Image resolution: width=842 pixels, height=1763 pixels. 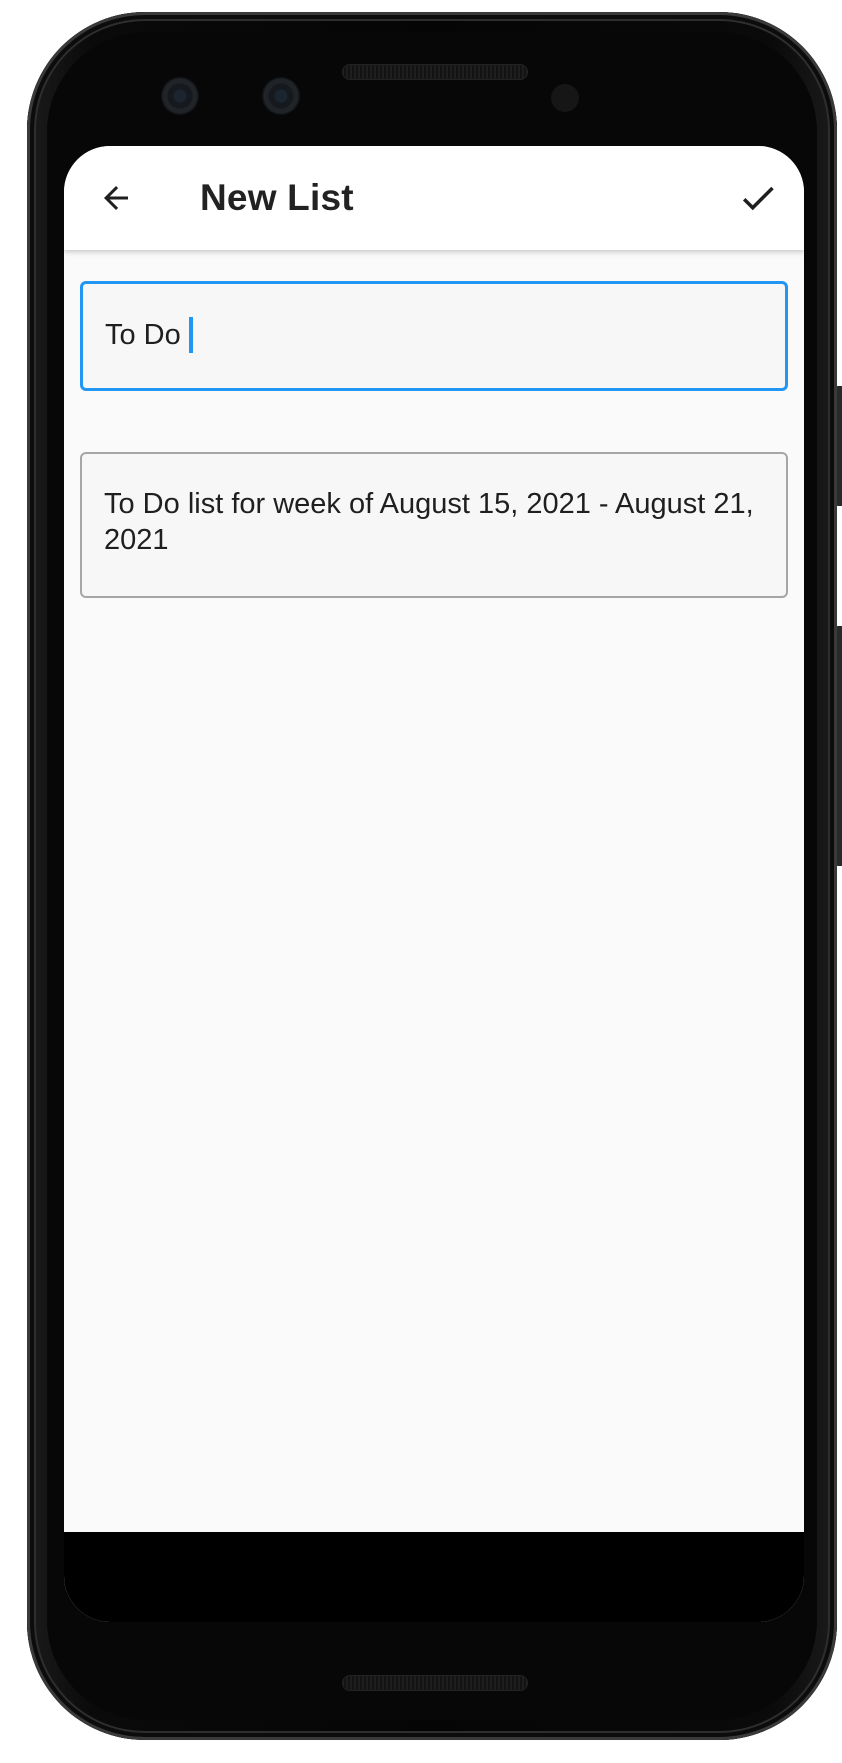 What do you see at coordinates (434, 198) in the screenshot?
I see `top-app-bar: New List` at bounding box center [434, 198].